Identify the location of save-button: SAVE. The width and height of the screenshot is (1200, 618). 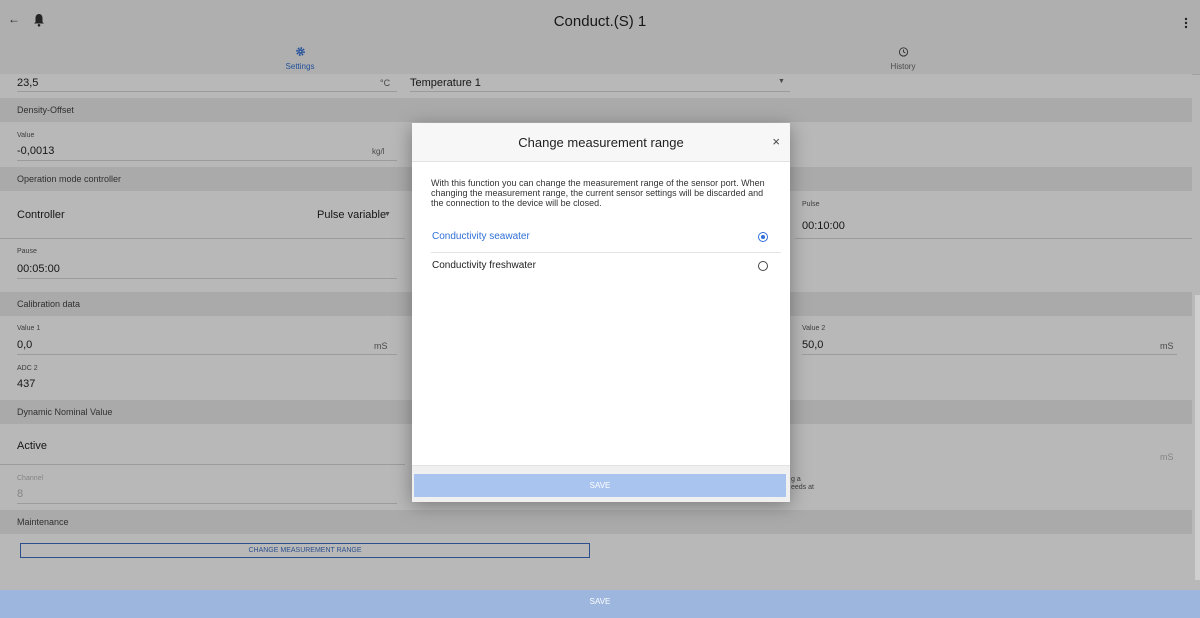
(600, 604).